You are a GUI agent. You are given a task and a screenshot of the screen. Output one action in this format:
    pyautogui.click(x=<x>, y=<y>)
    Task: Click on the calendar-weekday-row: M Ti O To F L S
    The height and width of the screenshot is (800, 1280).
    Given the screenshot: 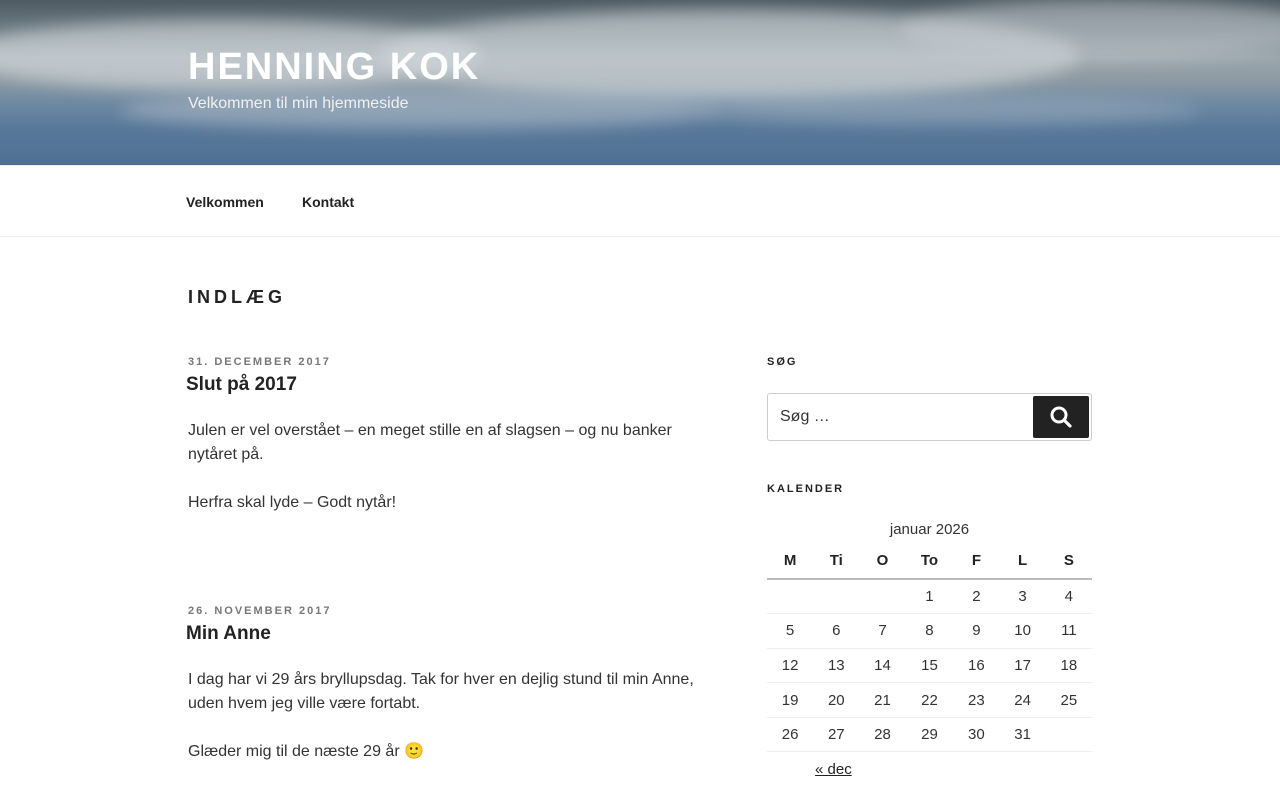 What is the action you would take?
    pyautogui.click(x=929, y=561)
    